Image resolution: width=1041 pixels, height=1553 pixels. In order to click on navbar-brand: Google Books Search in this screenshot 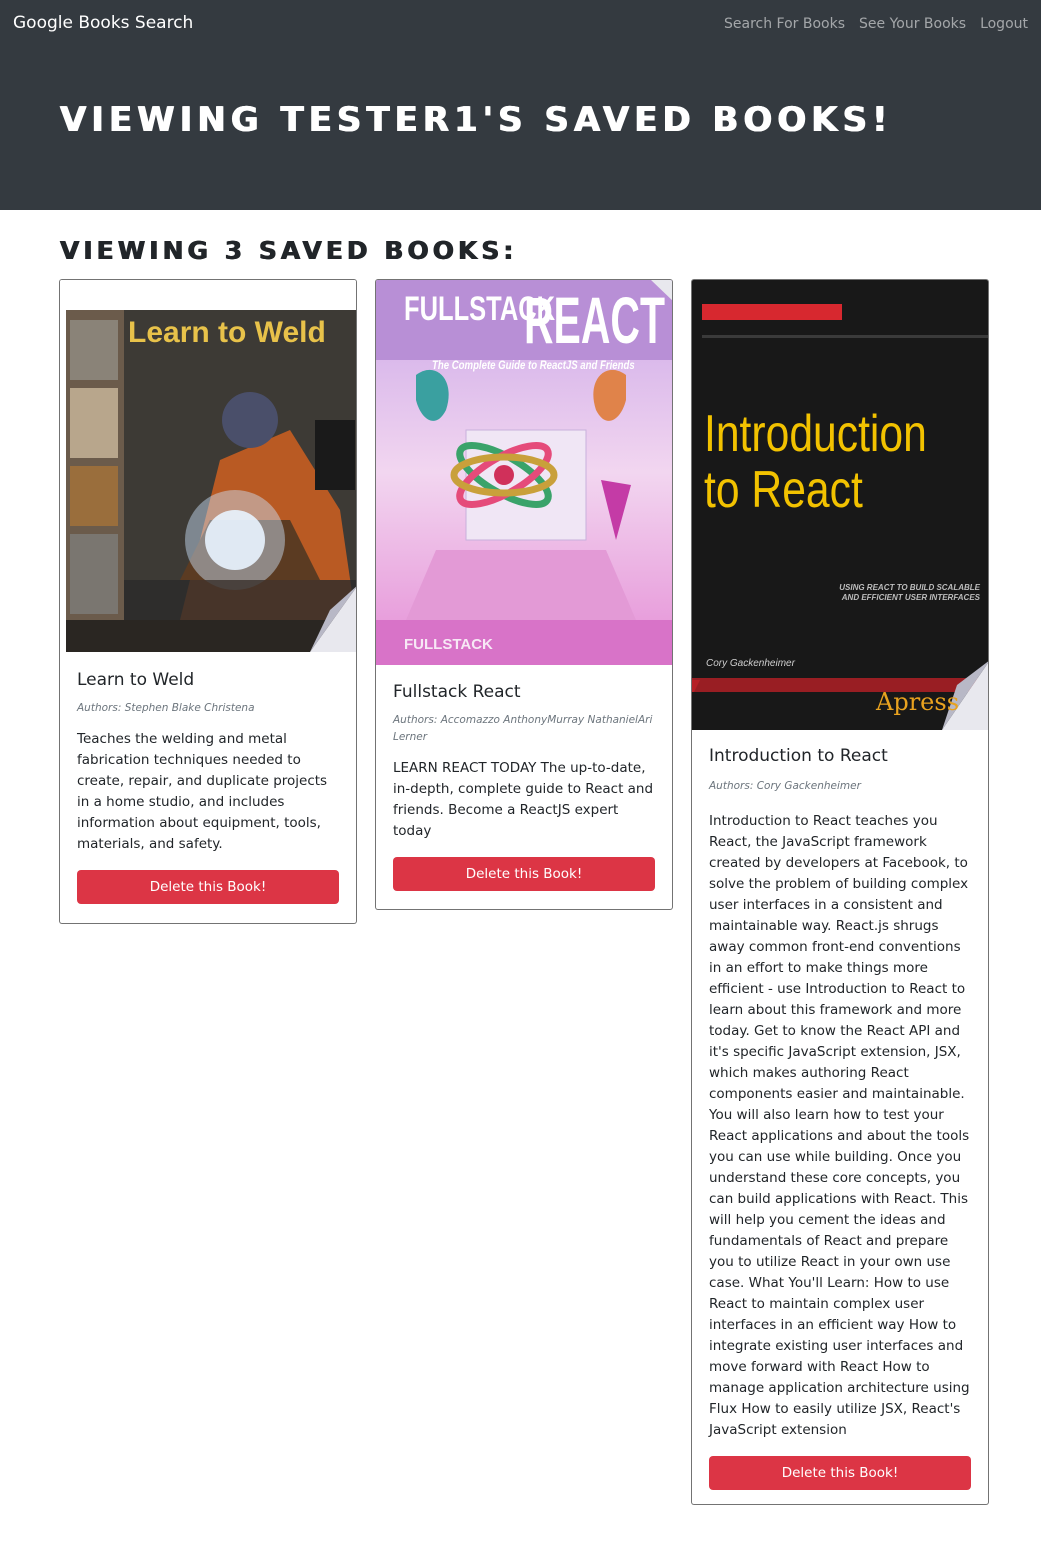, I will do `click(103, 23)`.